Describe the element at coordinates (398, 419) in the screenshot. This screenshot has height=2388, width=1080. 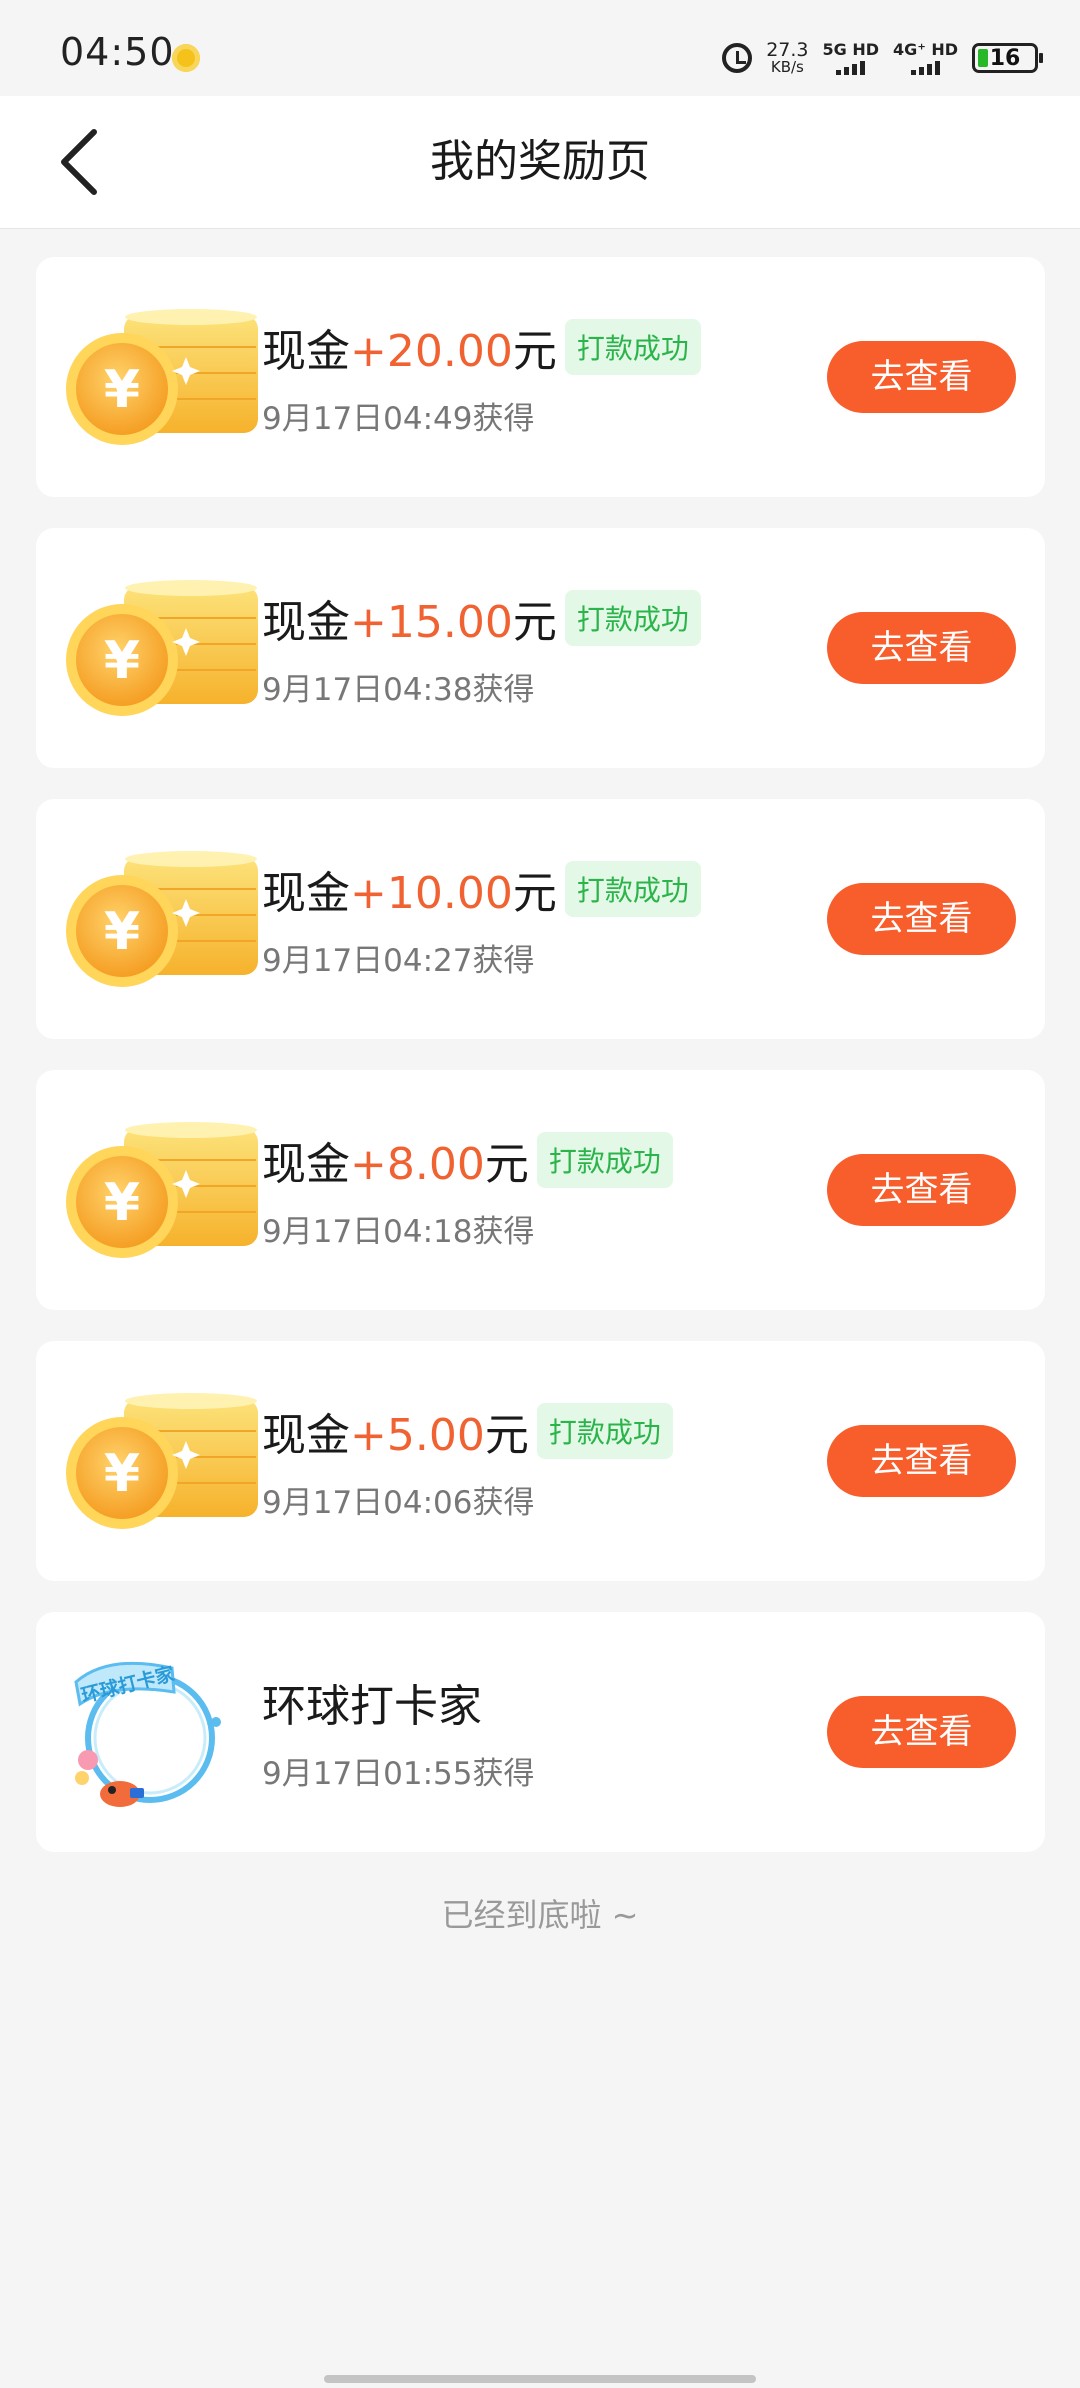
I see `reward-time: 9月17日04:49获得` at that location.